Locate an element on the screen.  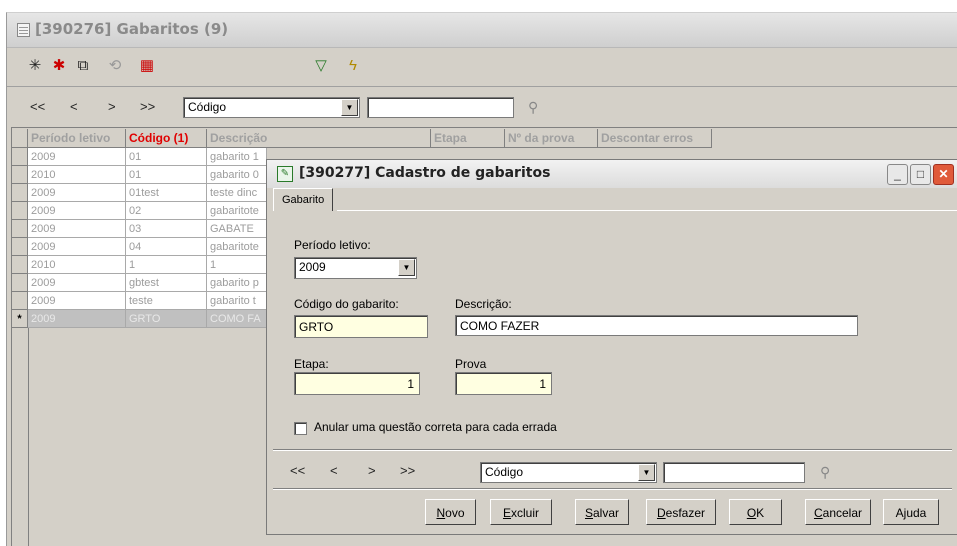
prova-input: 1 is located at coordinates (503, 383).